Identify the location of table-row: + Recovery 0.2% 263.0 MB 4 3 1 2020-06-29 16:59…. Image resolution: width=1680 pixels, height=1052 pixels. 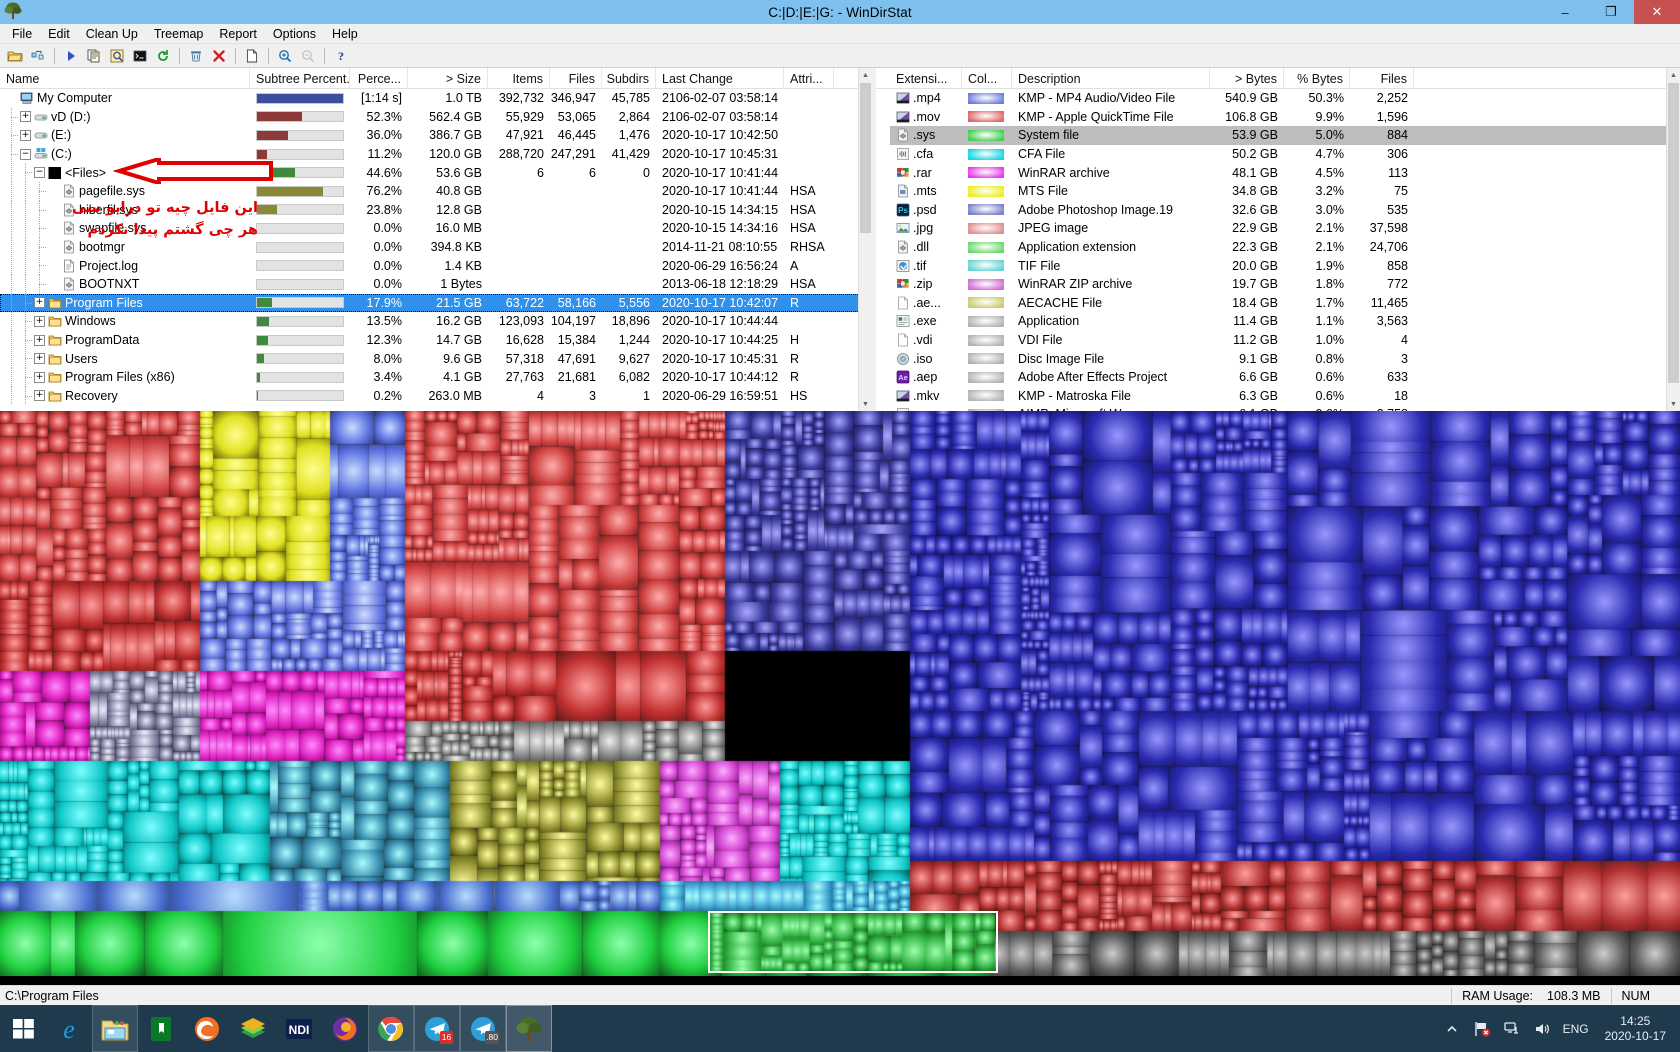
(436, 396).